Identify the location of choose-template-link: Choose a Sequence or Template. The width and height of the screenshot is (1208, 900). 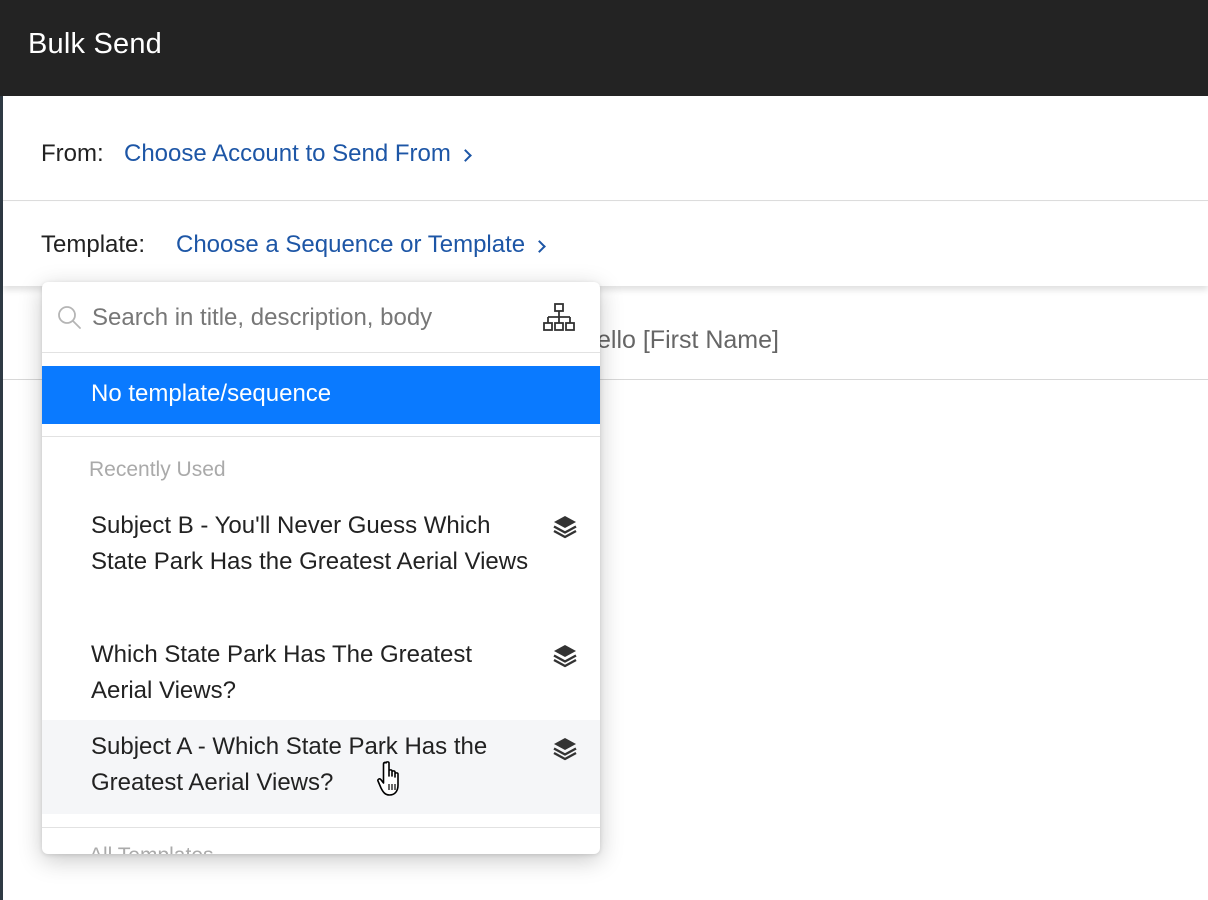
(361, 245).